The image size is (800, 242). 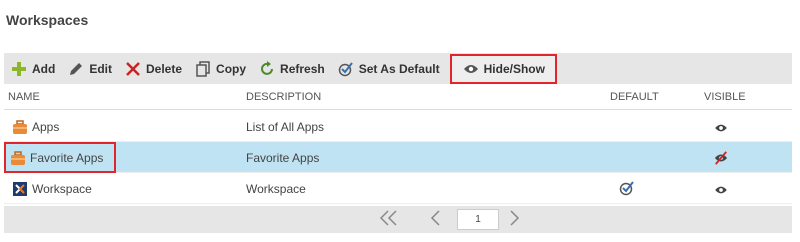 What do you see at coordinates (346, 69) in the screenshot?
I see `check-circle-icon` at bounding box center [346, 69].